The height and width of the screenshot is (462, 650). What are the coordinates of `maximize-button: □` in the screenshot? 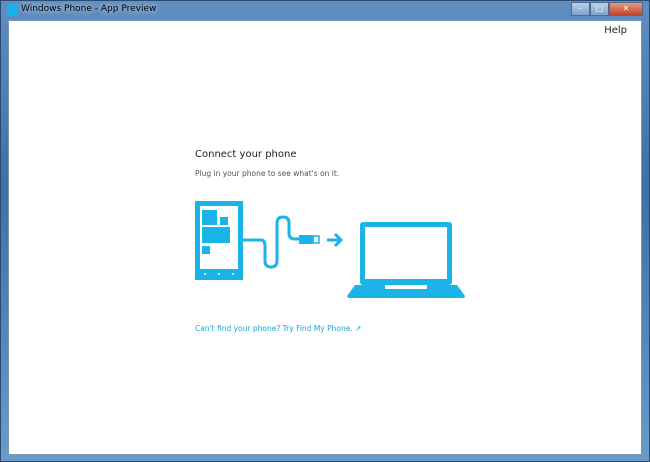 It's located at (599, 9).